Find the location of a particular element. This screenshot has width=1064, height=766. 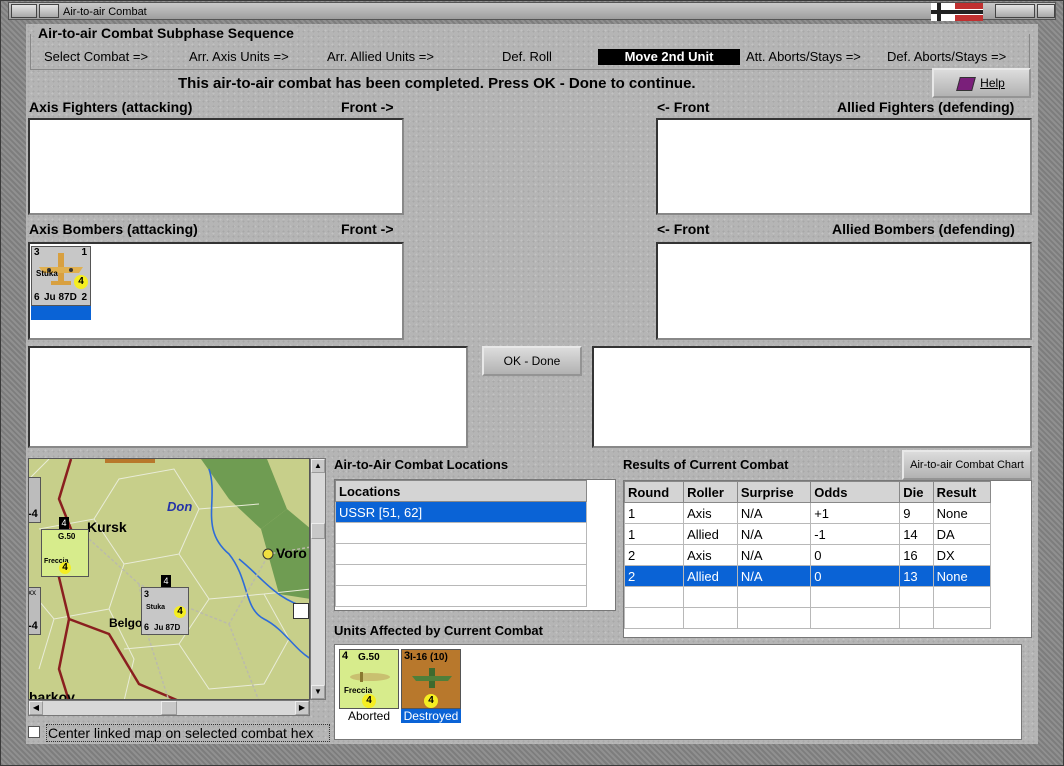

center-map-checkbox is located at coordinates (34, 732).